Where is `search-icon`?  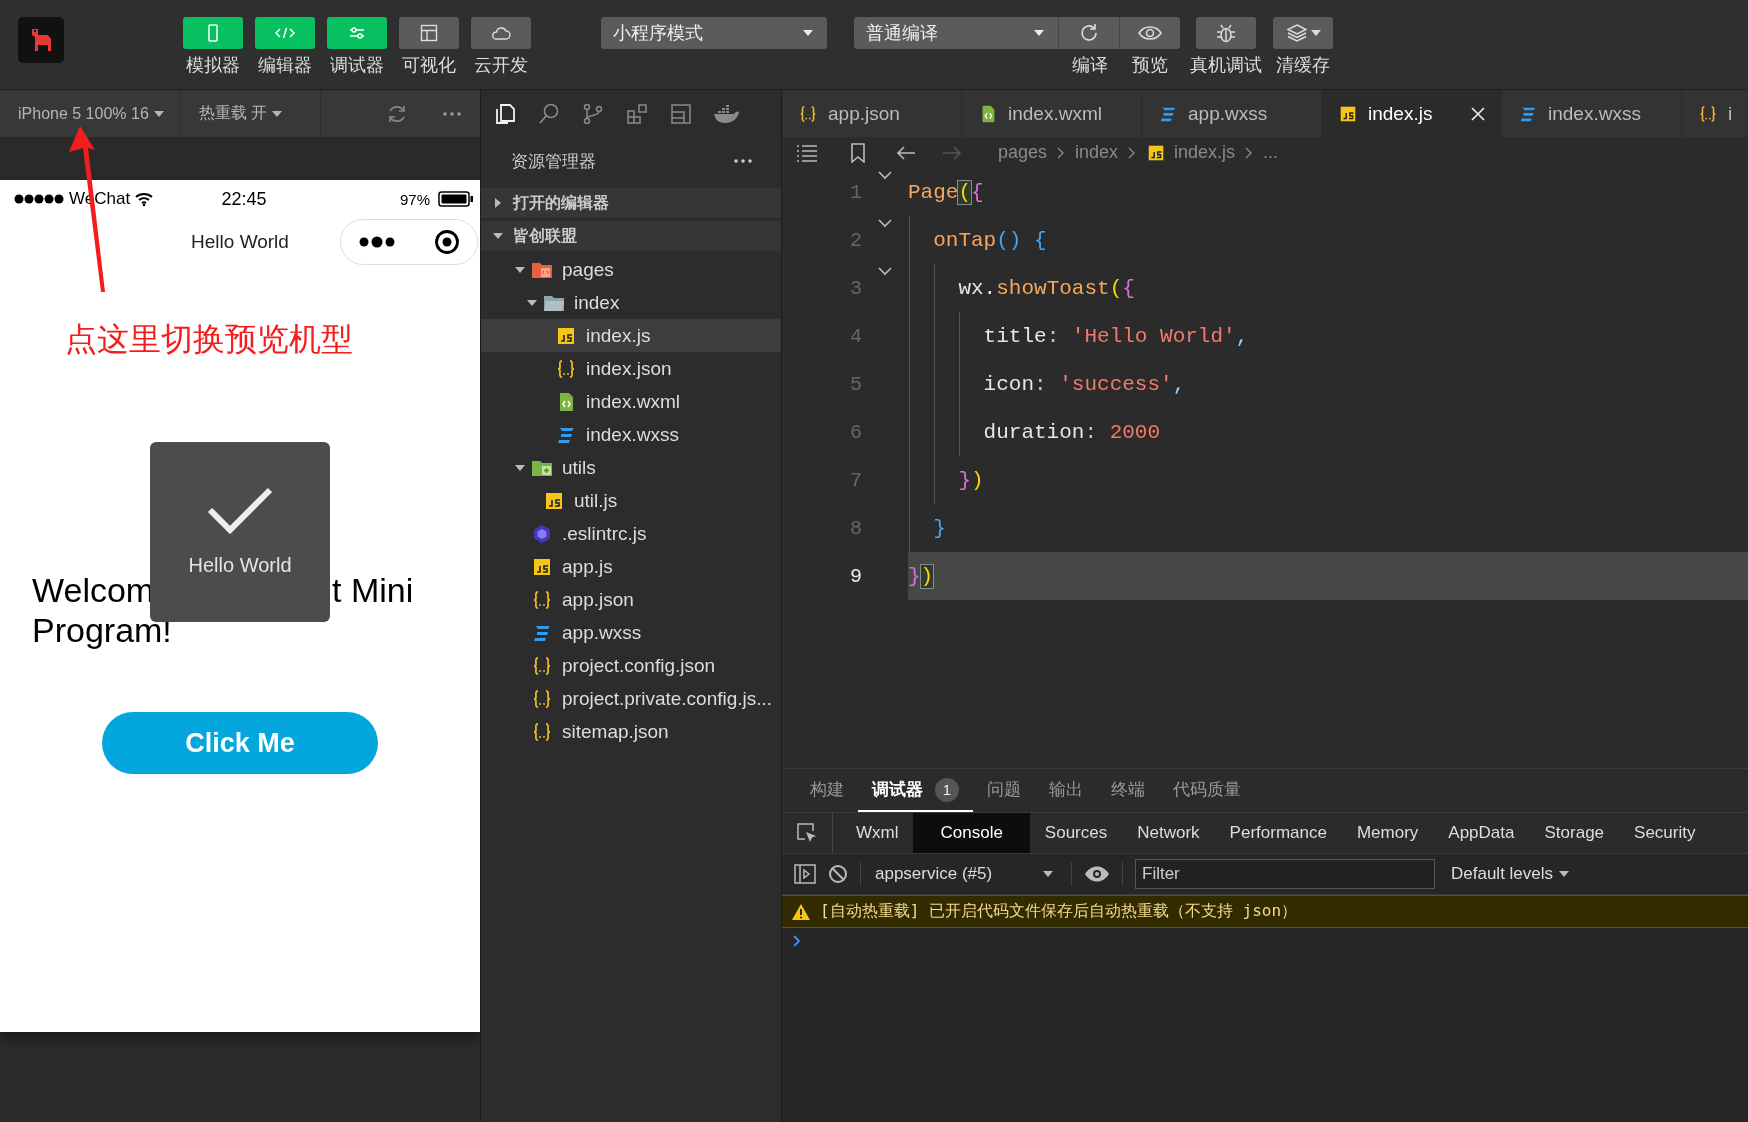
search-icon is located at coordinates (549, 113).